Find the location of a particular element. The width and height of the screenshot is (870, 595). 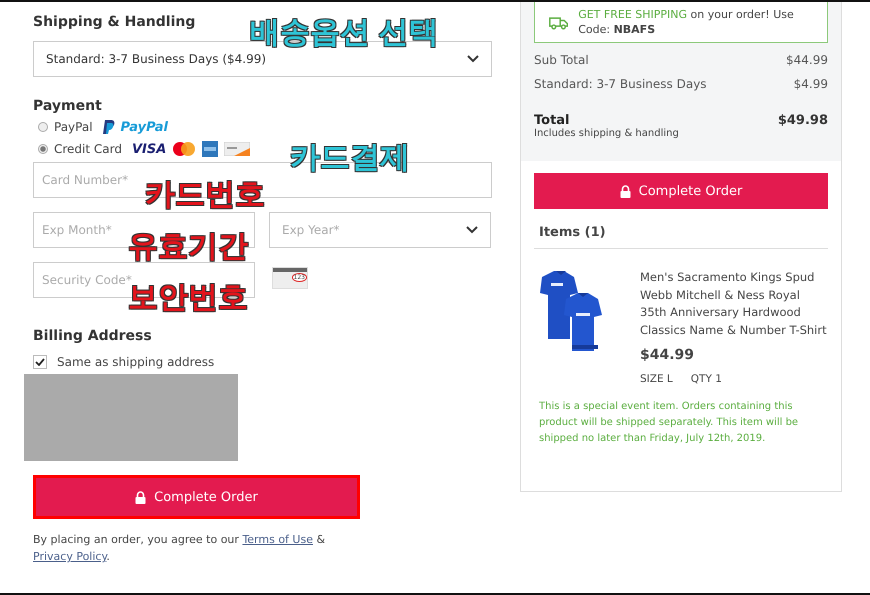

total-label: Total is located at coordinates (552, 120).